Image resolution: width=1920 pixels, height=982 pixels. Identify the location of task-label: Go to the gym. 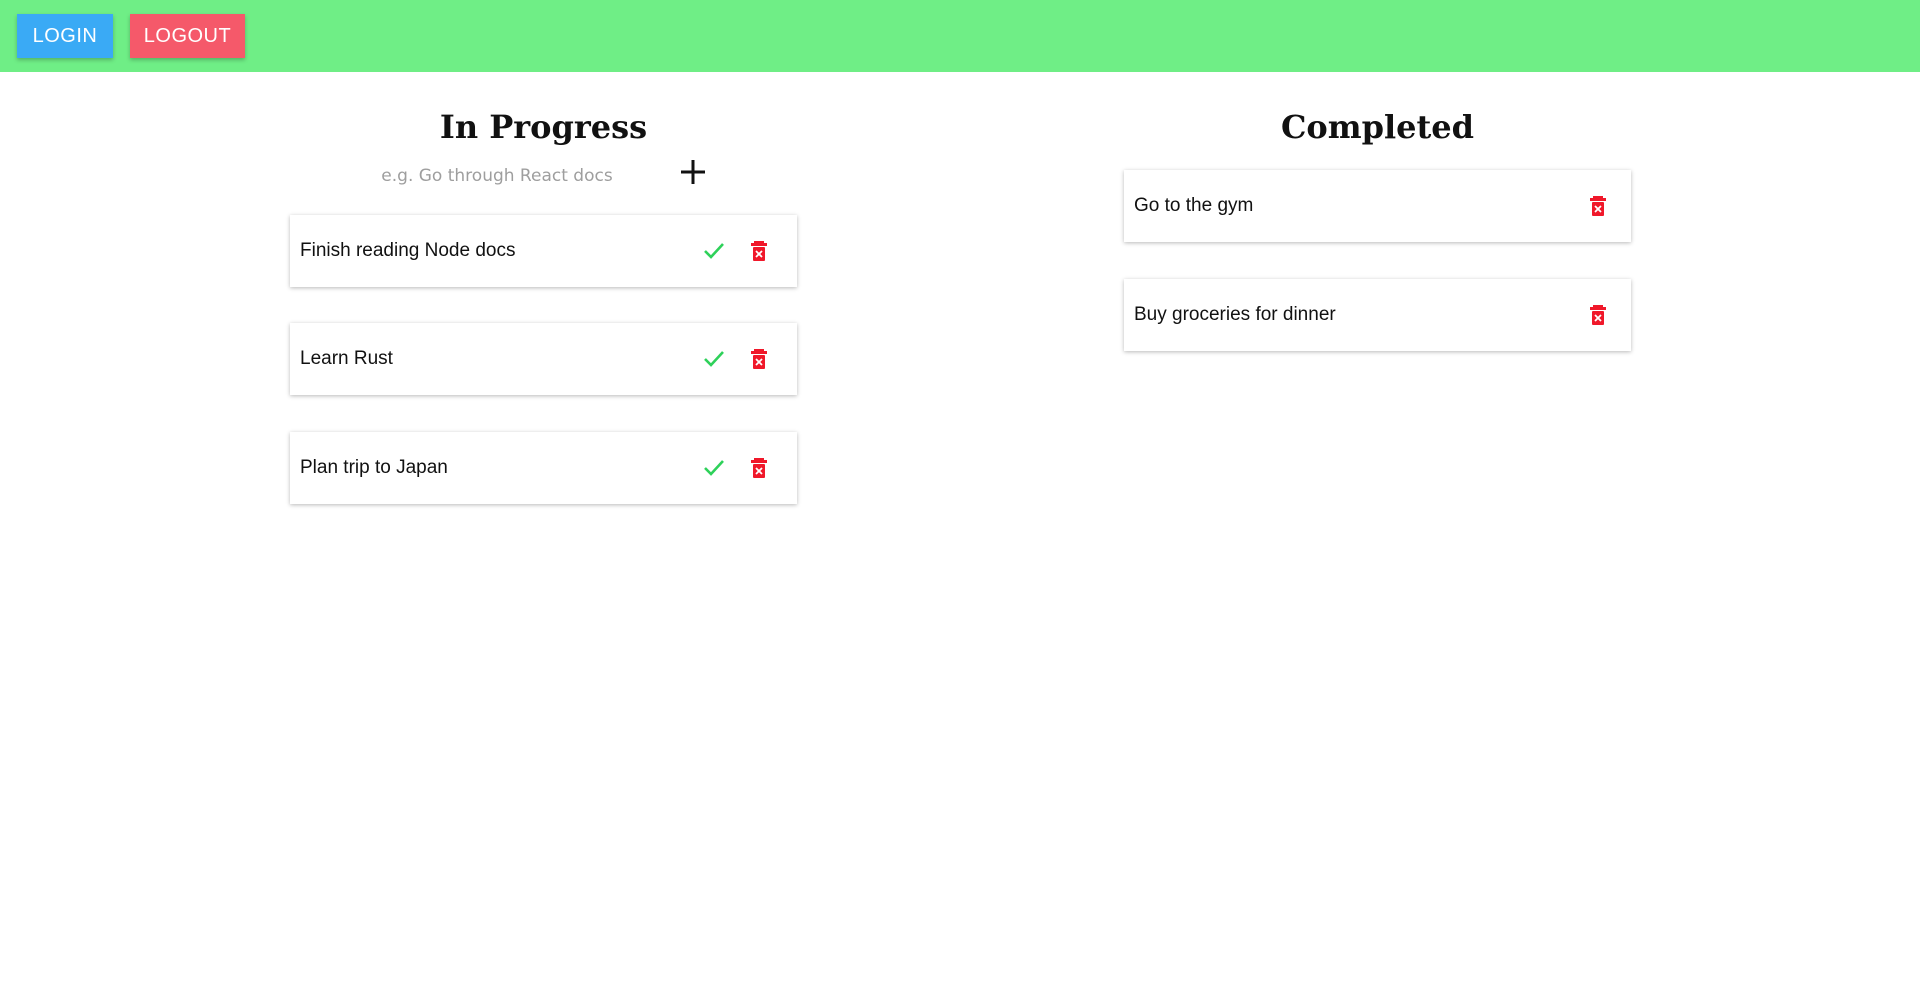
(1194, 205).